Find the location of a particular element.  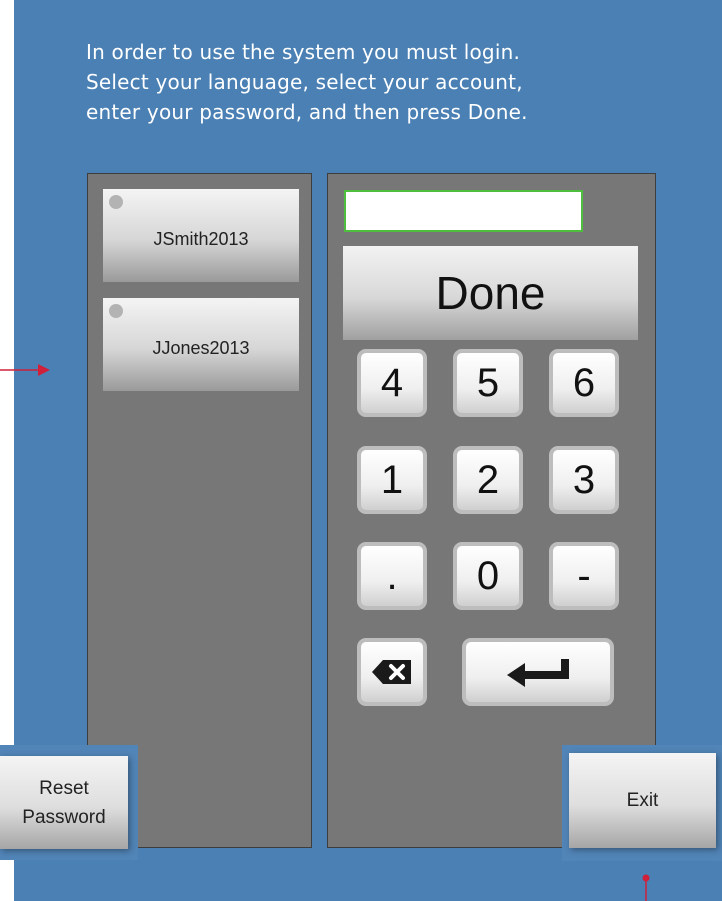

key-6: 6 is located at coordinates (584, 383).